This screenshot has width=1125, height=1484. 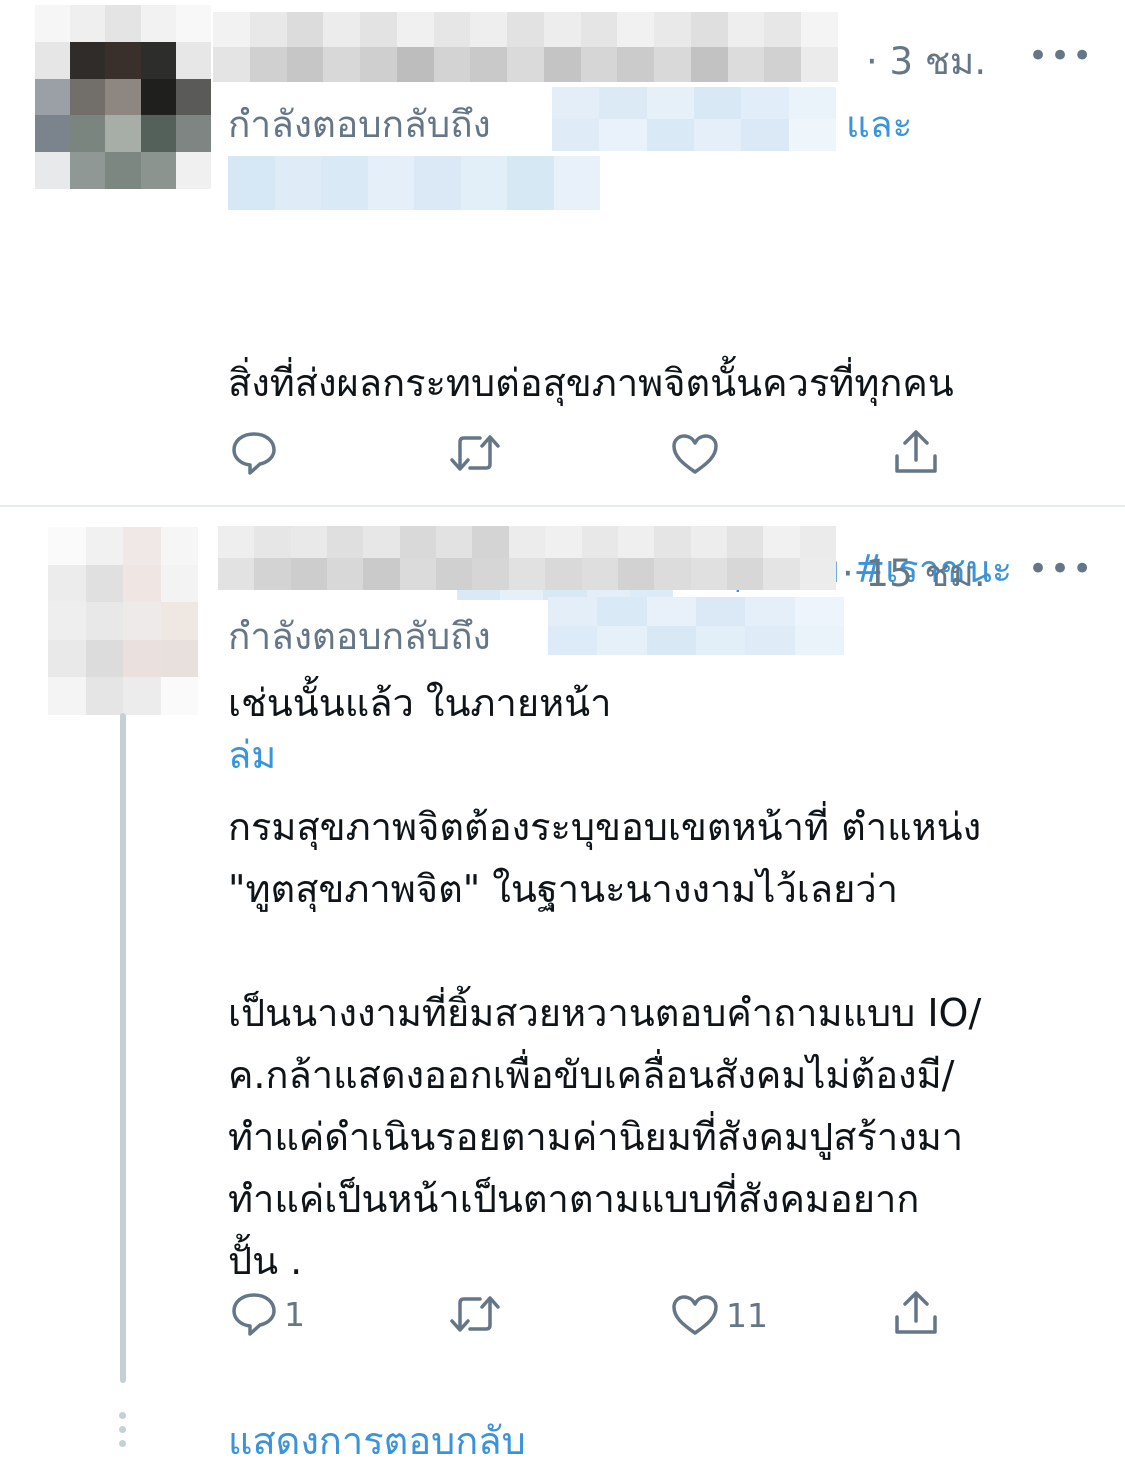 I want to click on reply-count: 1, so click(x=294, y=1314).